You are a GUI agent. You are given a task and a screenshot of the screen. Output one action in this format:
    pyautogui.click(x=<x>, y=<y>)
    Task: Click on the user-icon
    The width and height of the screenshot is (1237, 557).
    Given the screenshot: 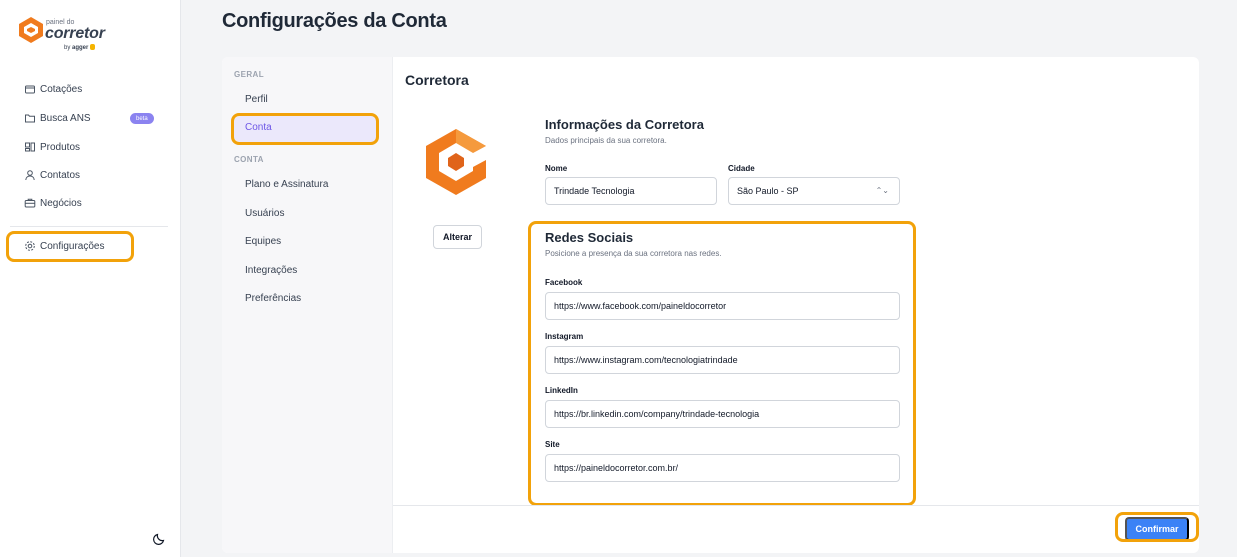 What is the action you would take?
    pyautogui.click(x=30, y=175)
    